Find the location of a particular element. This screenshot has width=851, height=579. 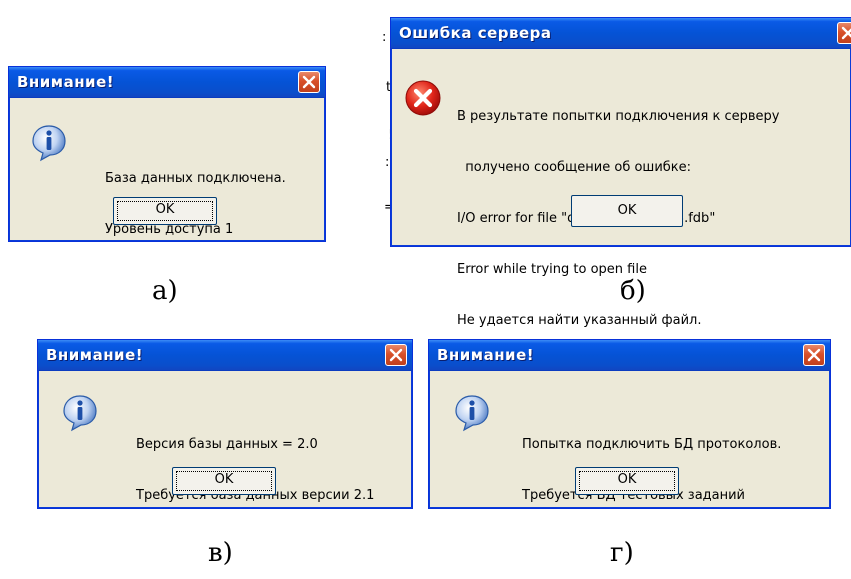

message-line: получено сообщение об ошибке: is located at coordinates (574, 167).